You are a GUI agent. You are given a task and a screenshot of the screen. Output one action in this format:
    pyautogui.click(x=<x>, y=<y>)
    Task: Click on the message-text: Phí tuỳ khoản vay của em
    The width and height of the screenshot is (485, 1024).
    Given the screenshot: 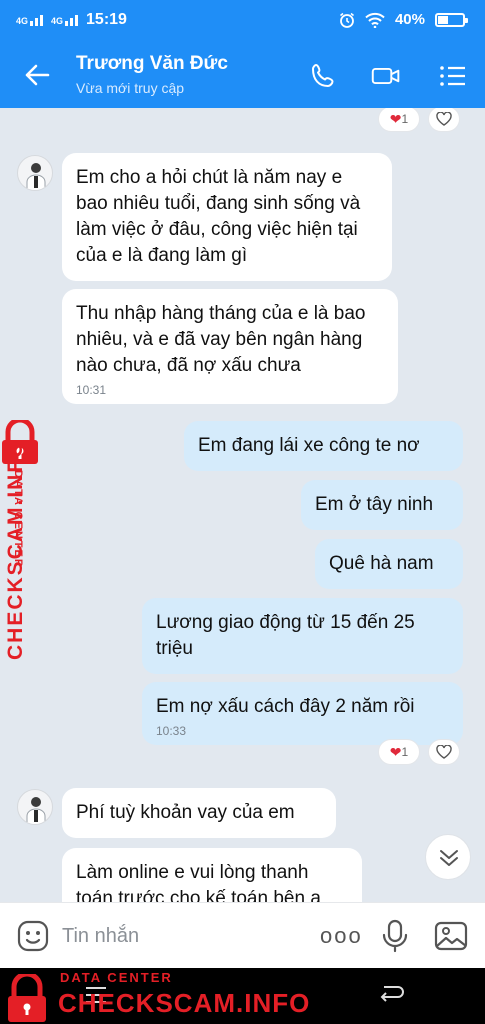 What is the action you would take?
    pyautogui.click(x=185, y=812)
    